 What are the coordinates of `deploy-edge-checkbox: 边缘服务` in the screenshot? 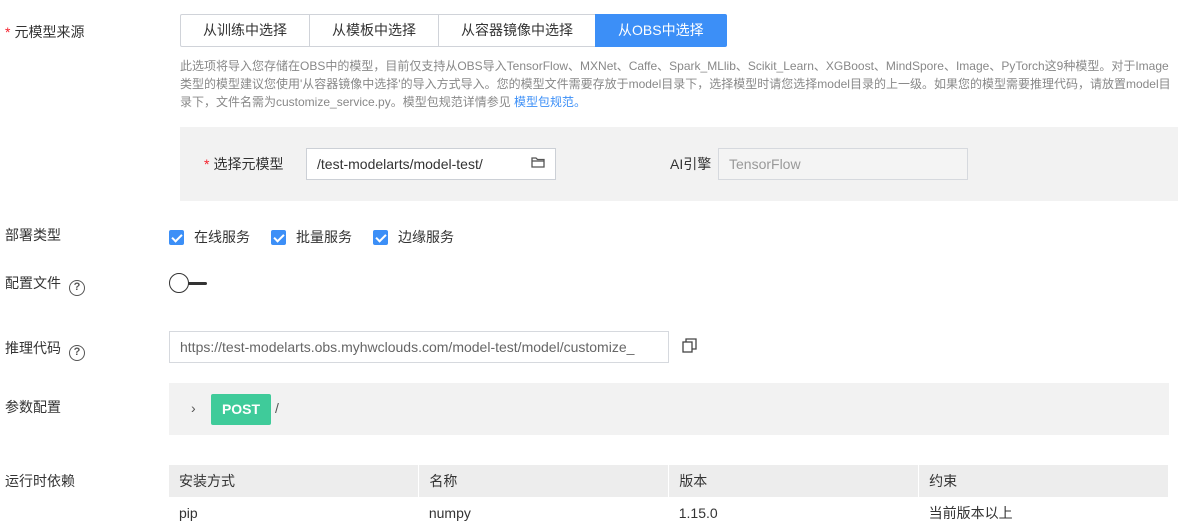 It's located at (413, 237).